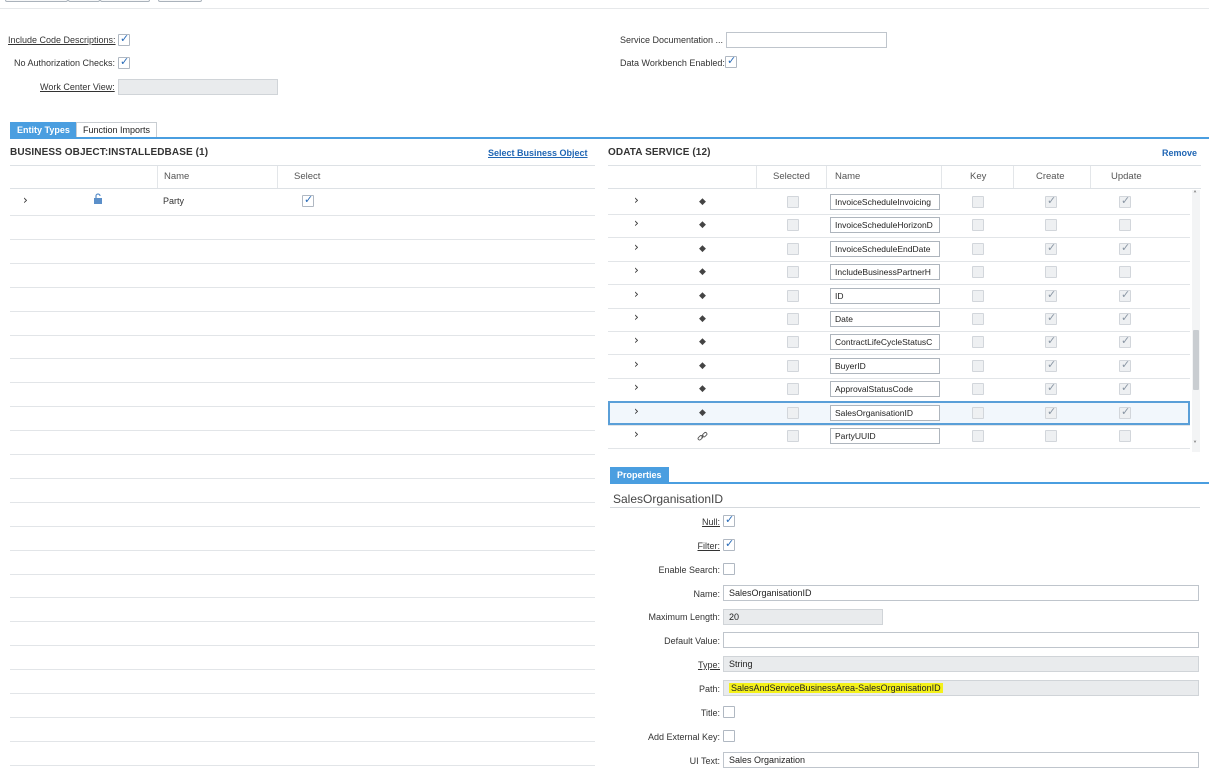 The image size is (1209, 776). What do you see at coordinates (198, 87) in the screenshot?
I see `work-center-view-input` at bounding box center [198, 87].